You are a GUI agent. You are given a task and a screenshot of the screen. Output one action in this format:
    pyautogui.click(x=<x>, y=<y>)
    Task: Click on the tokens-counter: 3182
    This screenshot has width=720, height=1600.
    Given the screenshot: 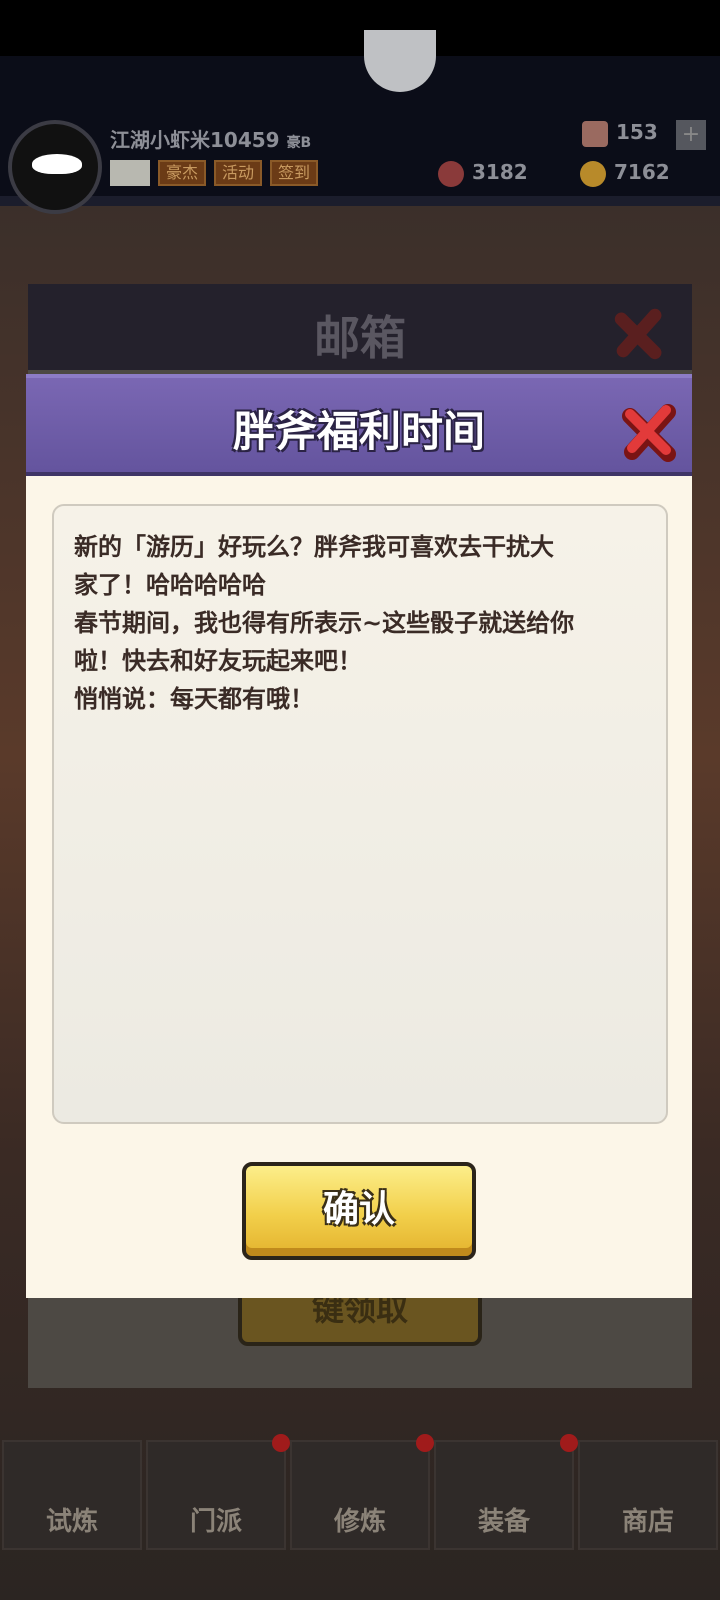 What is the action you would take?
    pyautogui.click(x=483, y=173)
    